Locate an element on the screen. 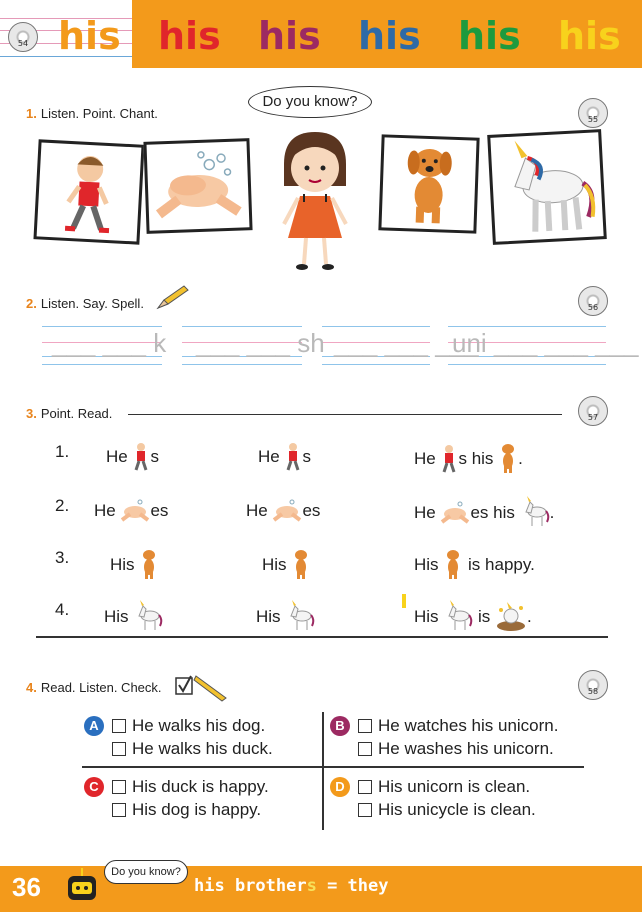  girl-picture is located at coordinates (315, 201).